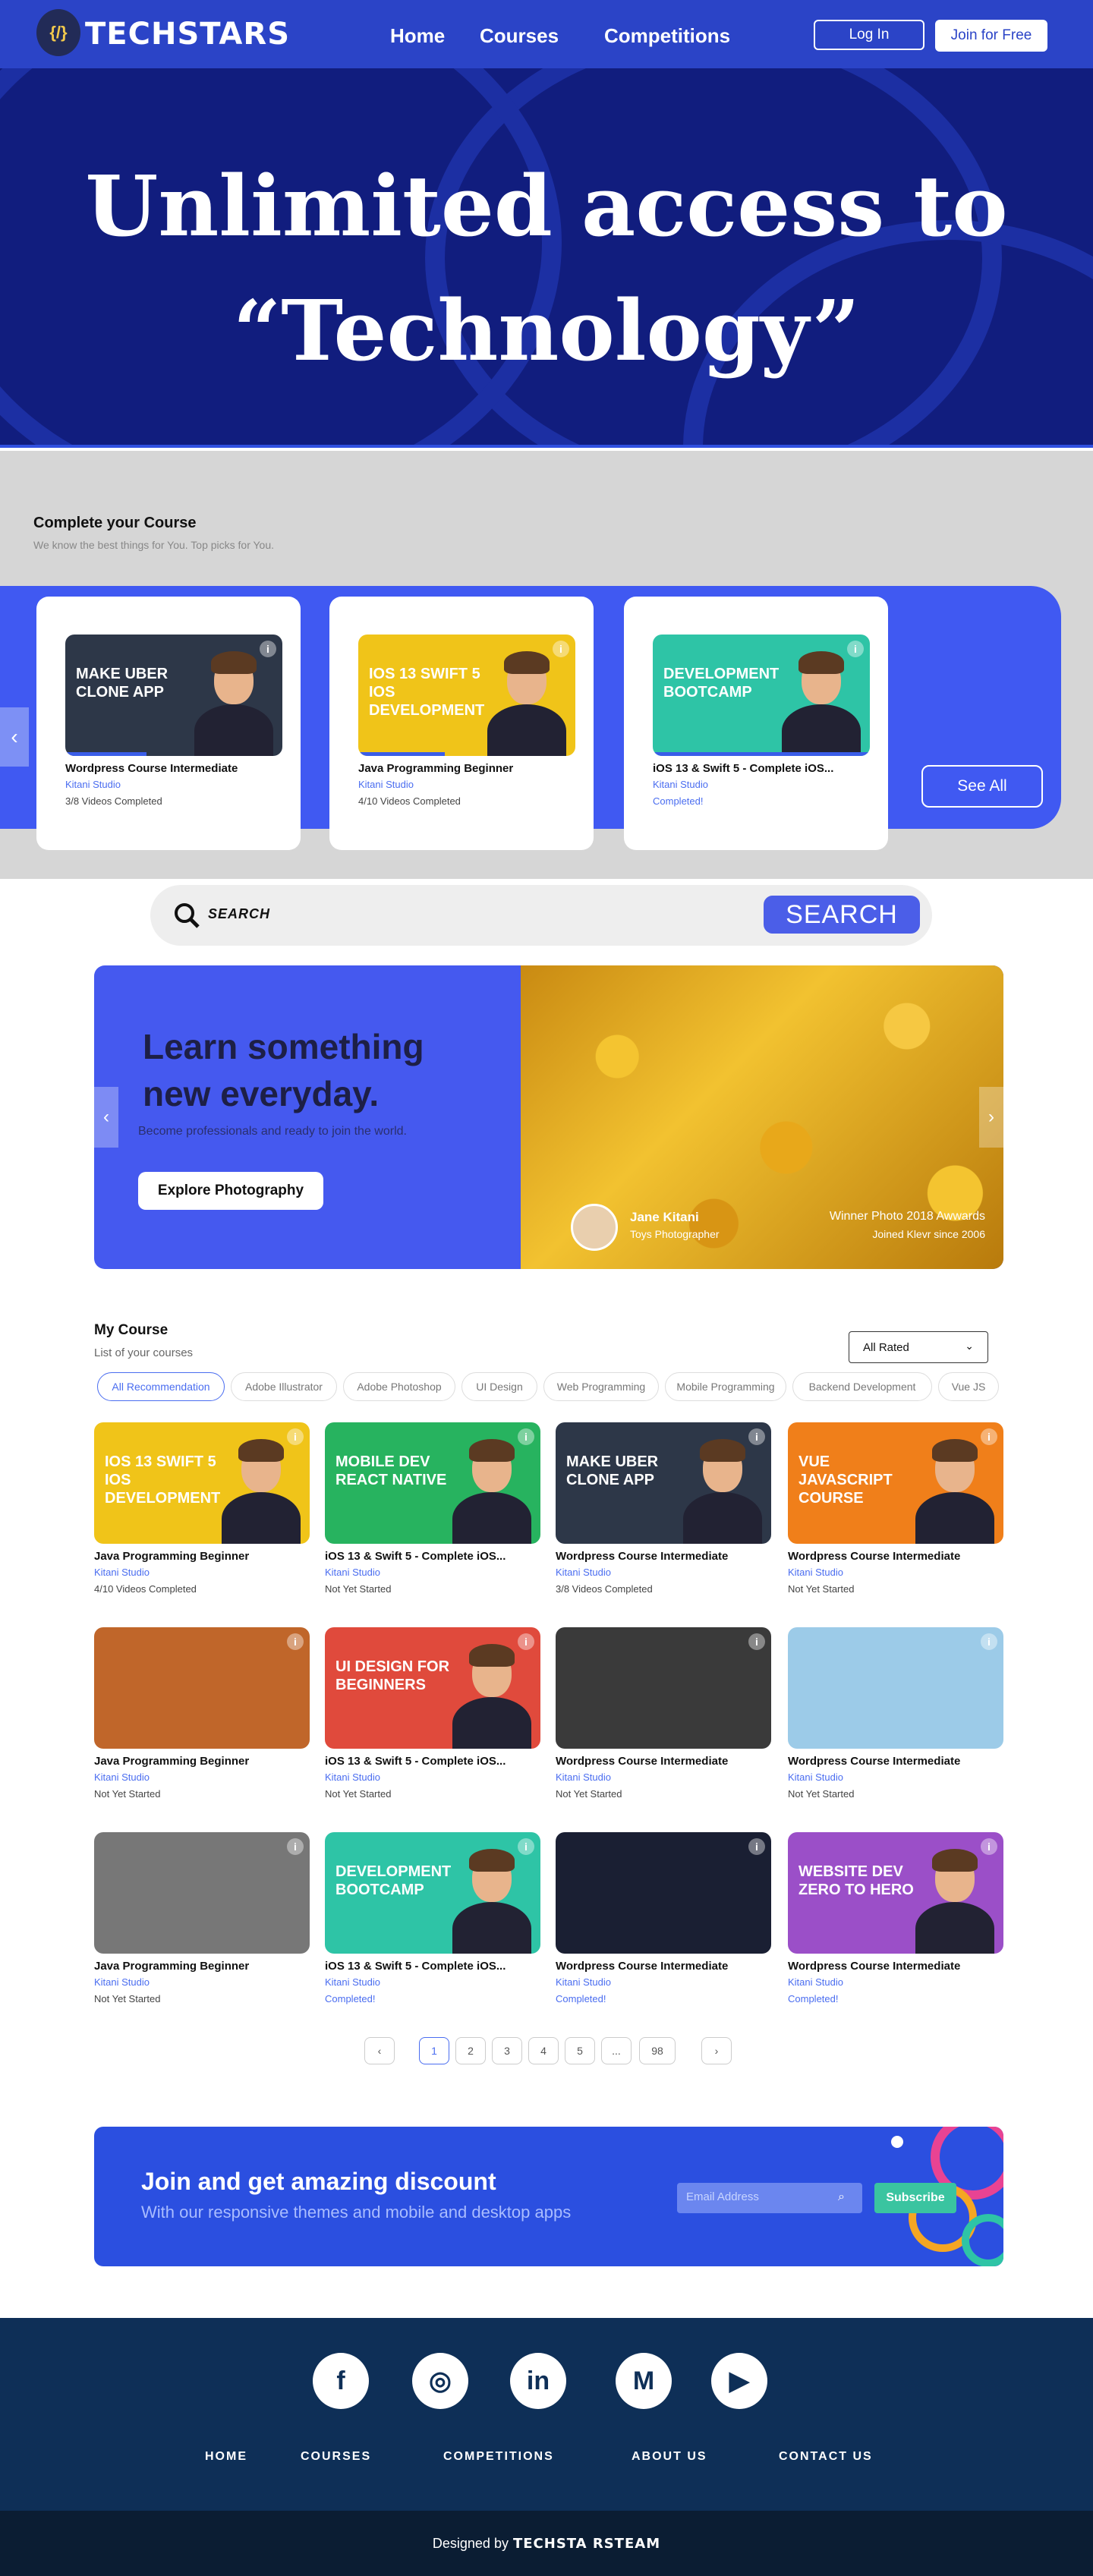 The image size is (1093, 2576). Describe the element at coordinates (667, 36) in the screenshot. I see `nav-competitions: Competitions` at that location.